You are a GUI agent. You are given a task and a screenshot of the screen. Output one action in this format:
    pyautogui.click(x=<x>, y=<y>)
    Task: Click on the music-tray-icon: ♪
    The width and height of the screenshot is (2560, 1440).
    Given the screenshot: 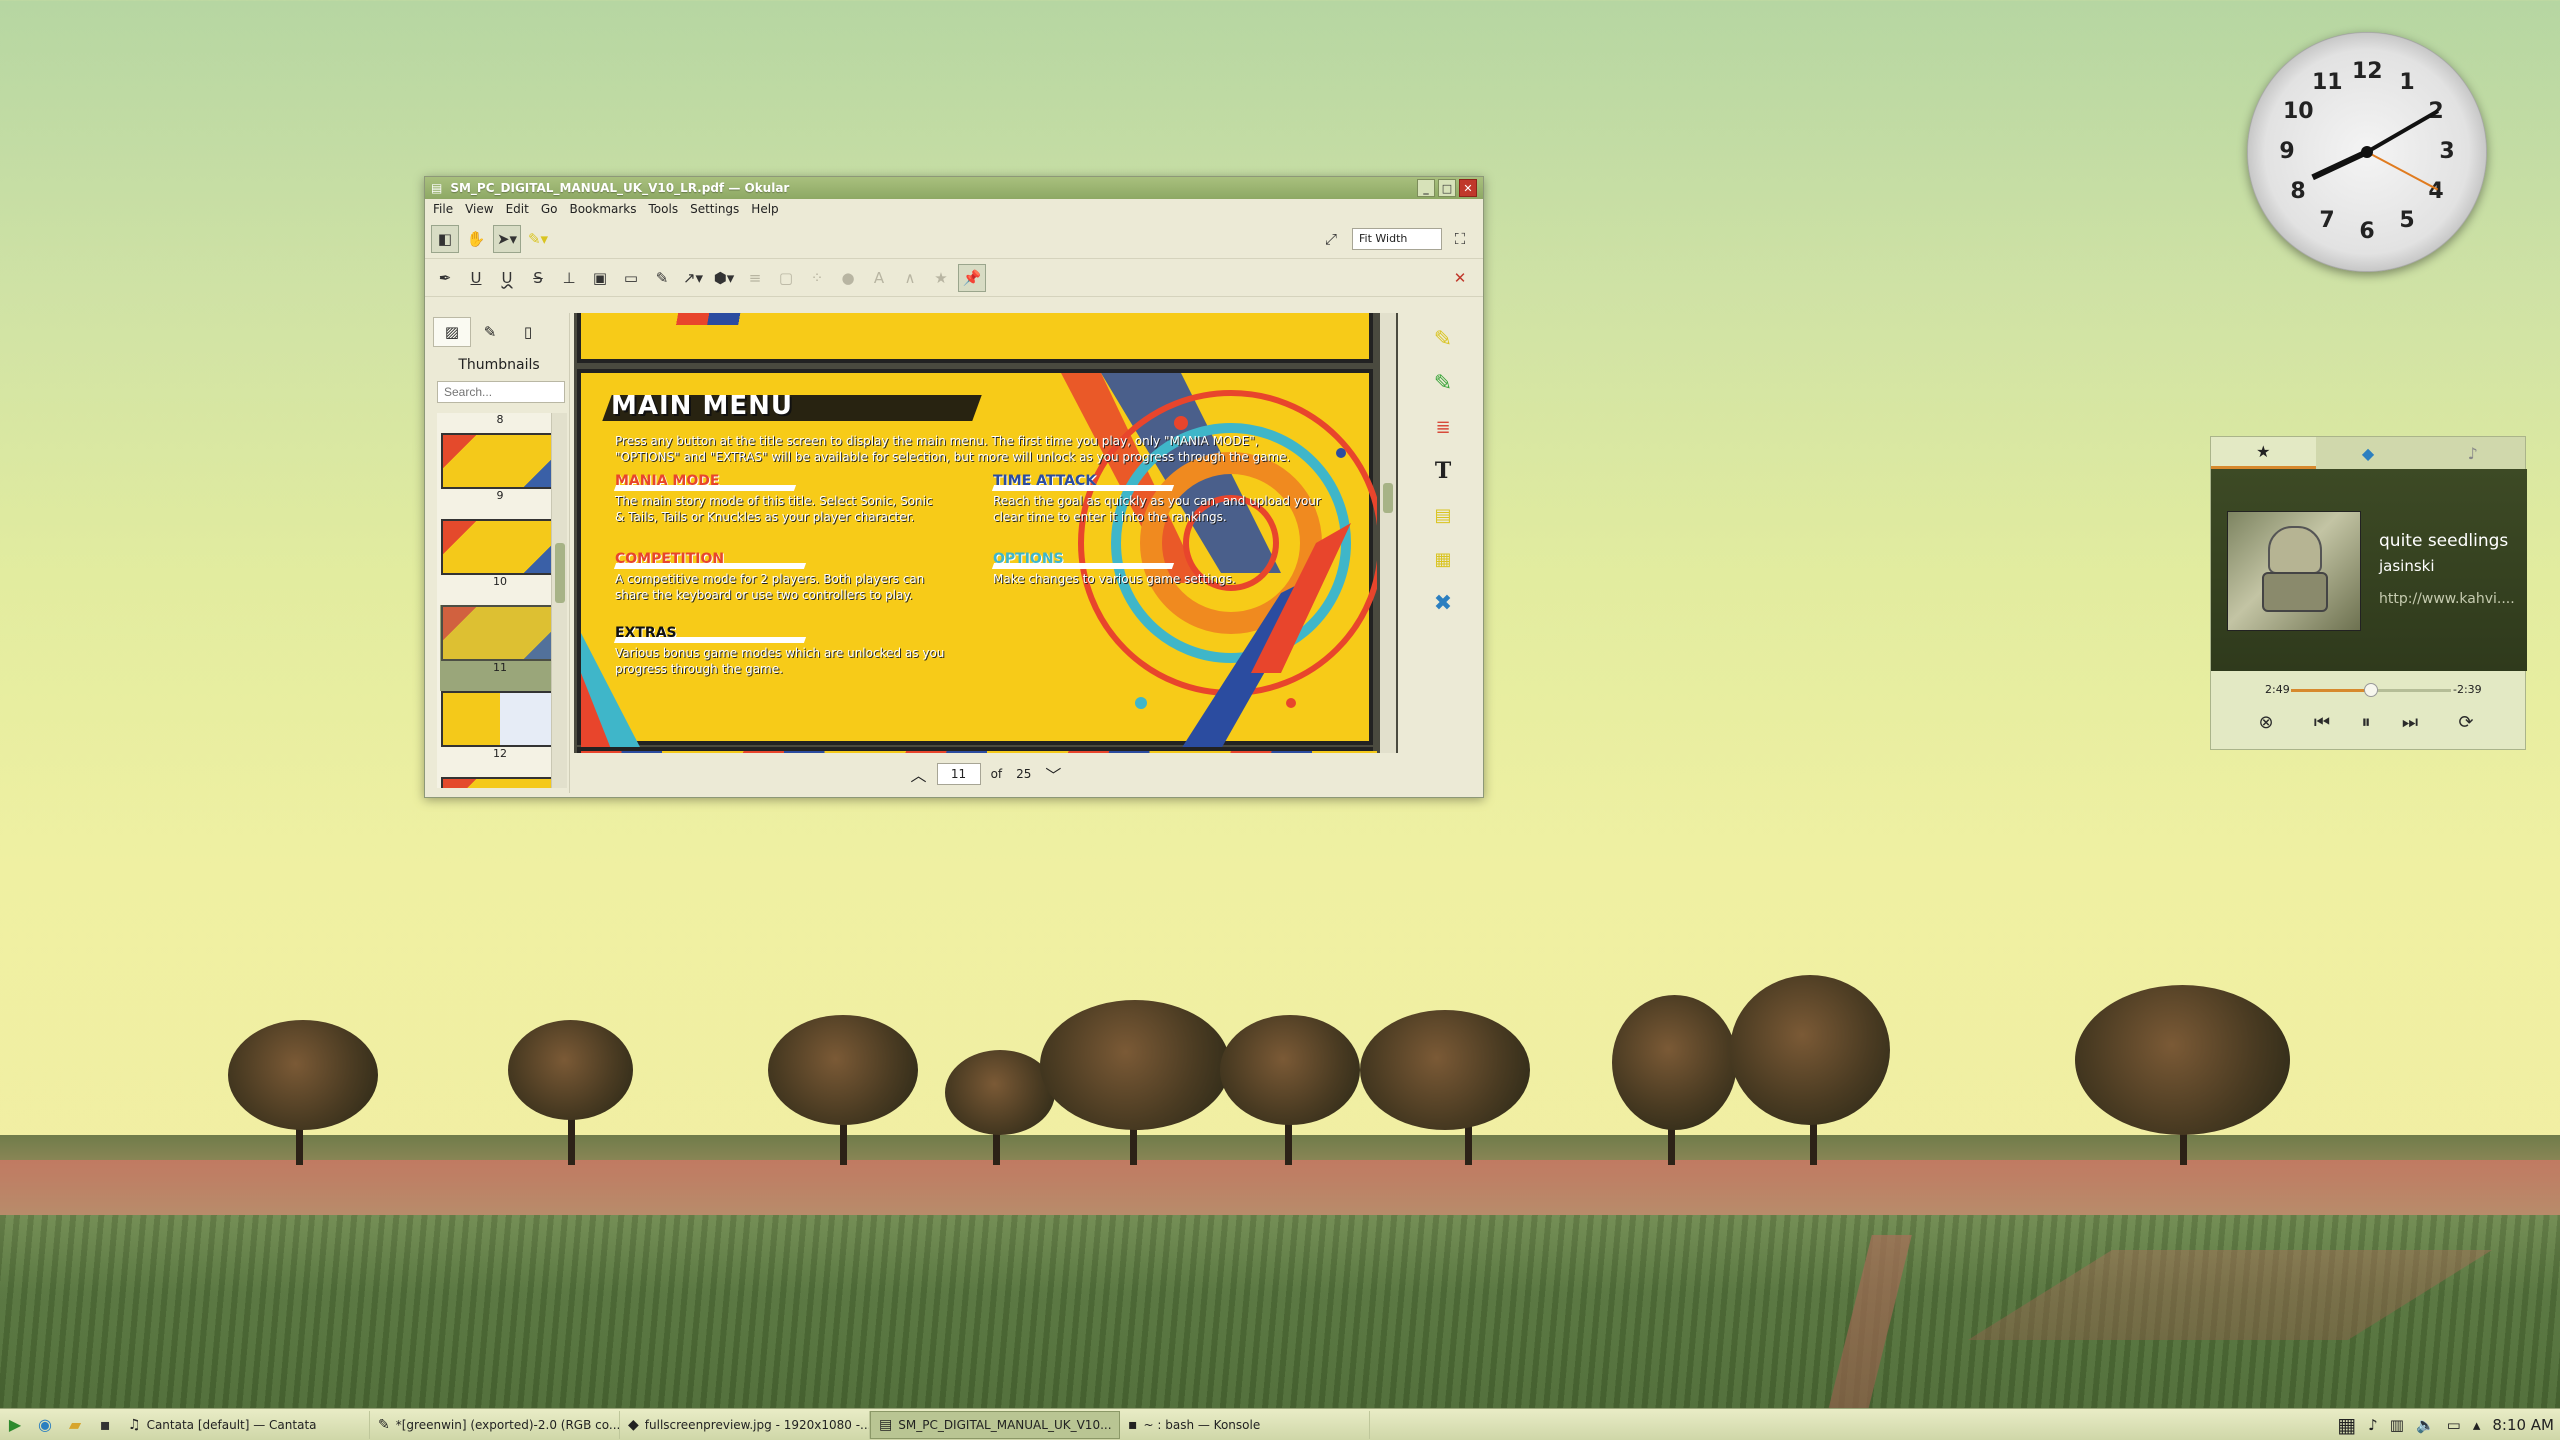 What is the action you would take?
    pyautogui.click(x=2373, y=1425)
    